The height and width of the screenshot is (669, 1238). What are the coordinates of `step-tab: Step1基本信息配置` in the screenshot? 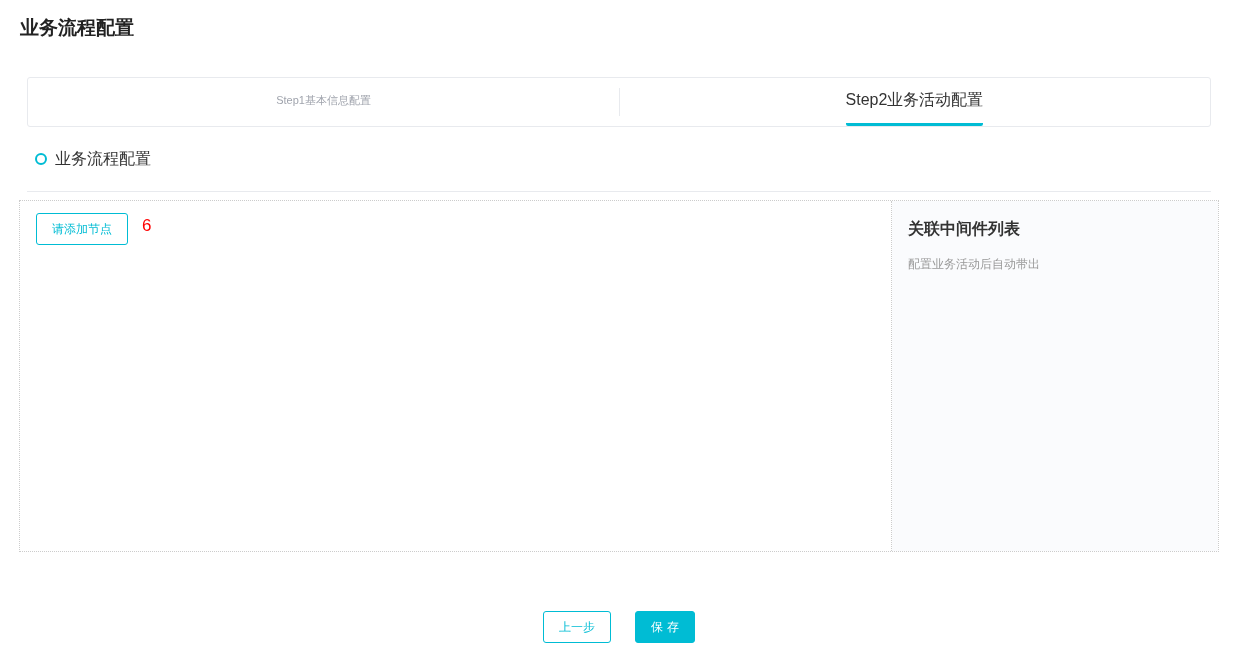 It's located at (323, 102).